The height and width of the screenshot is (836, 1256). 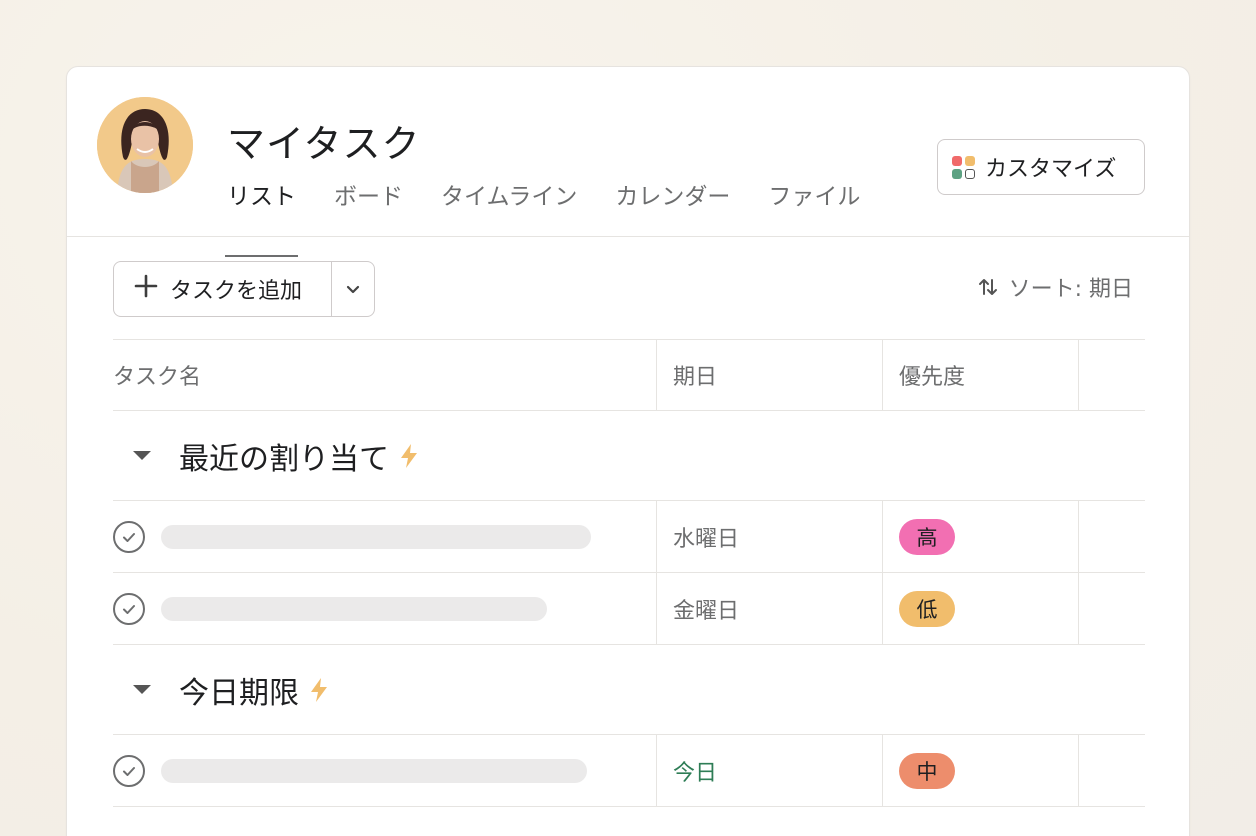 I want to click on column-header-extra, so click(x=1111, y=375).